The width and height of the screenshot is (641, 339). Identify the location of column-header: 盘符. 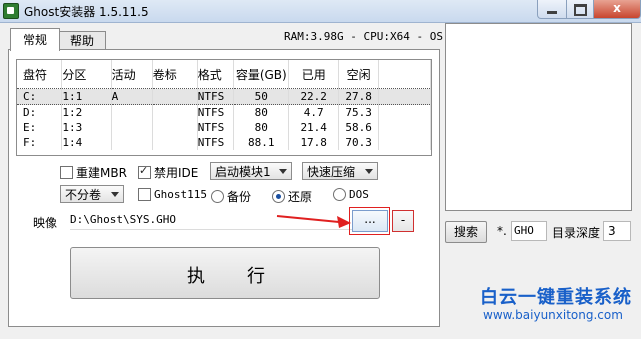
(40, 74).